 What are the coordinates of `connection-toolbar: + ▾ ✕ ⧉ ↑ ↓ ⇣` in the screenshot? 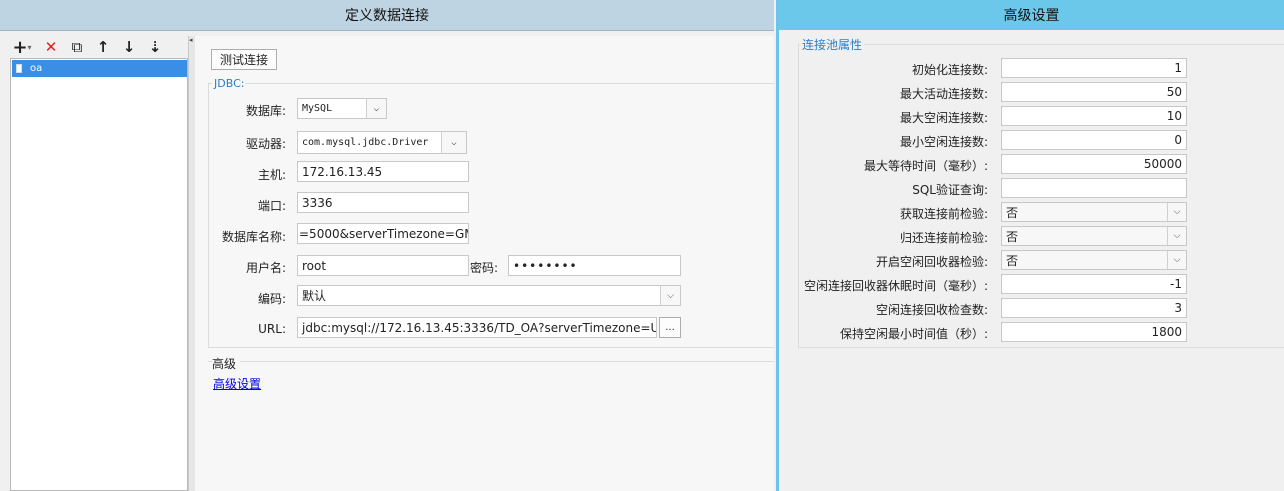 It's located at (99, 47).